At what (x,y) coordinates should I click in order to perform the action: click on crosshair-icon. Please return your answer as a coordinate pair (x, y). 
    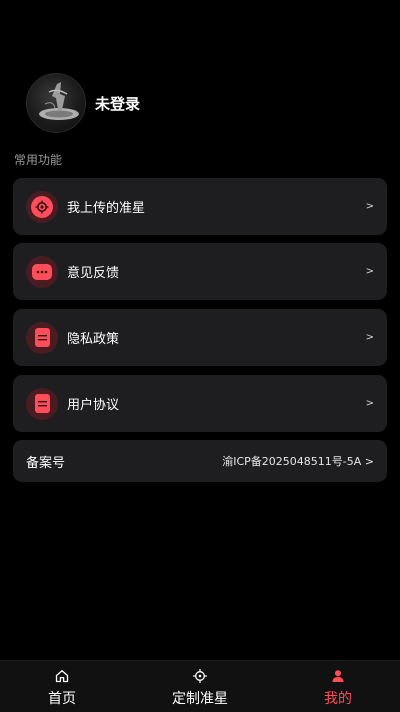
    Looking at the image, I should click on (200, 676).